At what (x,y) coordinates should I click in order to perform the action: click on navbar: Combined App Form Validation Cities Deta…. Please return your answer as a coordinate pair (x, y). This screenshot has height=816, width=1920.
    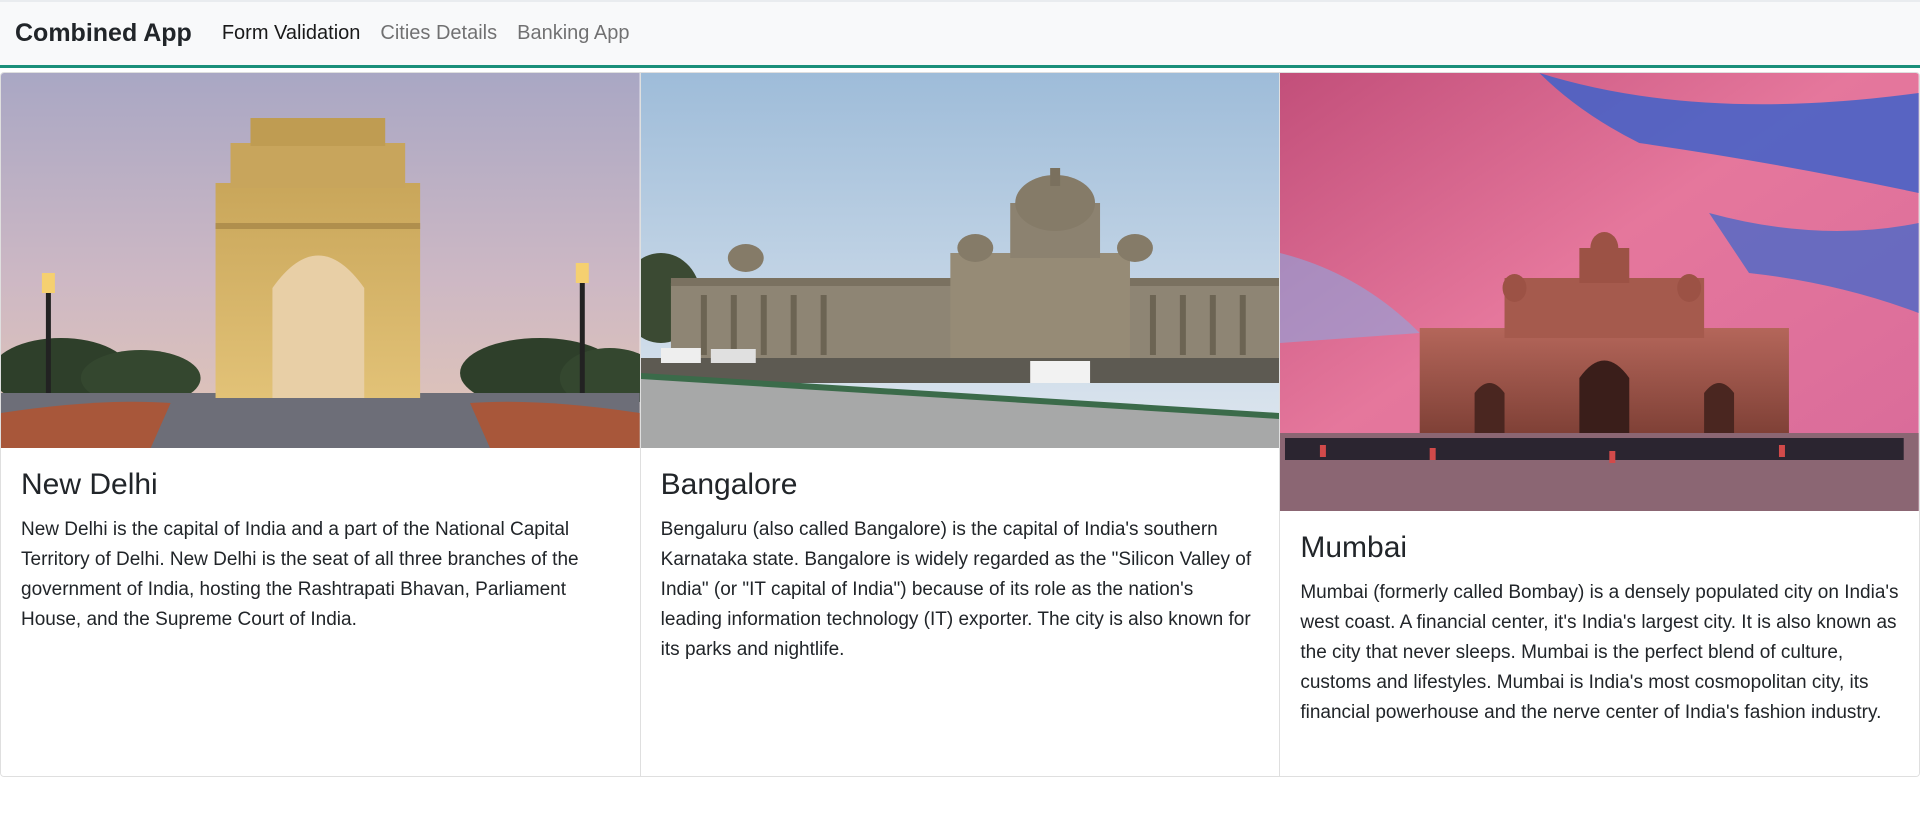
    Looking at the image, I should click on (960, 34).